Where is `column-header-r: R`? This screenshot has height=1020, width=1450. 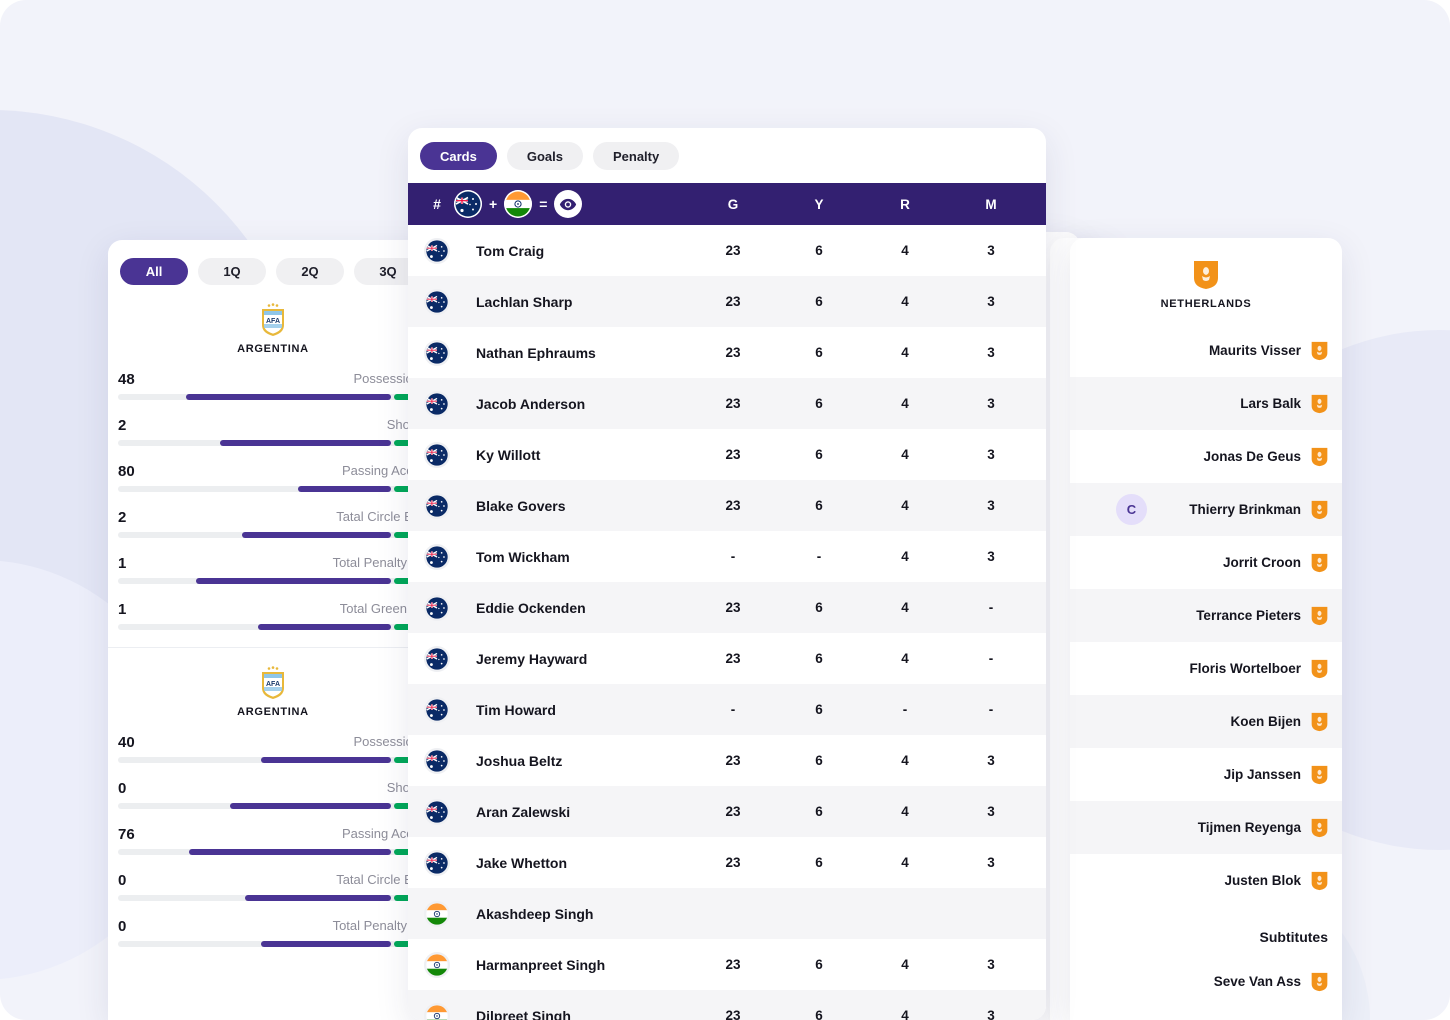
column-header-r: R is located at coordinates (905, 204).